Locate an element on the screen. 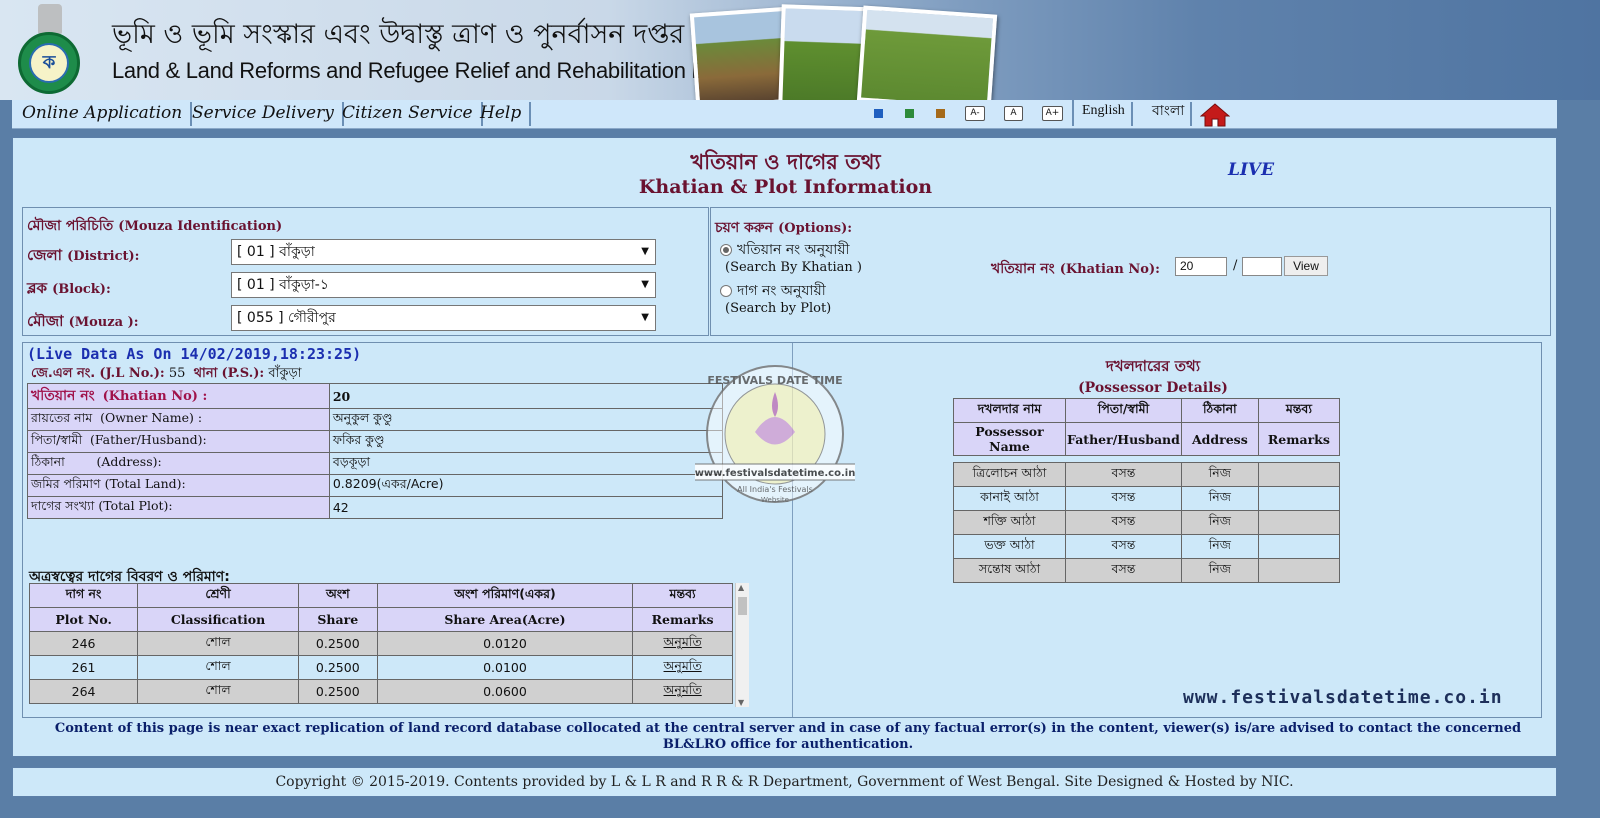 The image size is (1600, 818). plot-table-scrollbar: ▲ ▼ is located at coordinates (742, 645).